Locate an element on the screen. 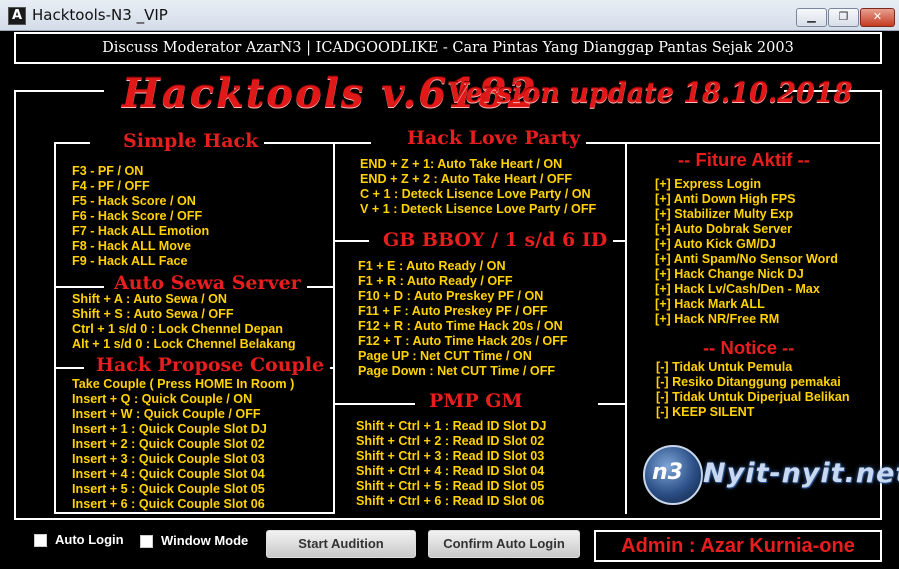 The image size is (899, 569). list-item: [+] Hack Change Nick DJ is located at coordinates (729, 274).